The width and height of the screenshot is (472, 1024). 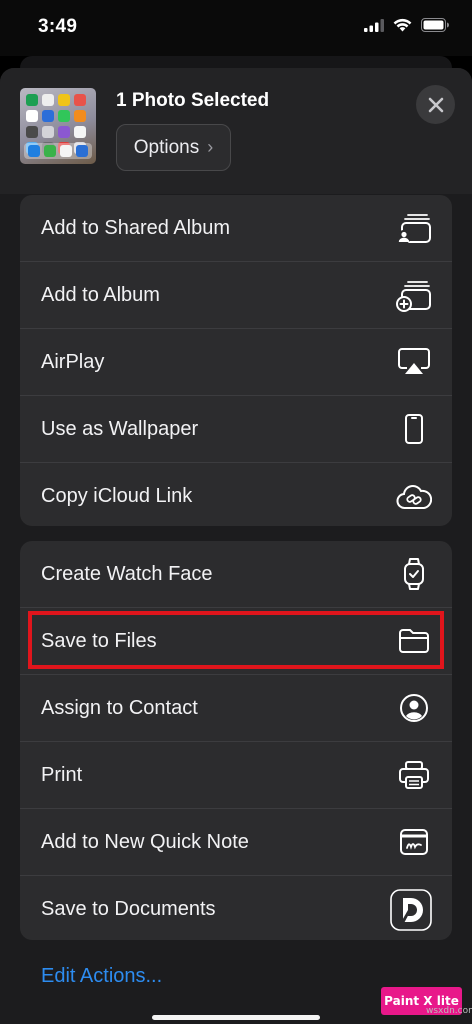 I want to click on action-label: Copy iCloud Link, so click(x=117, y=496).